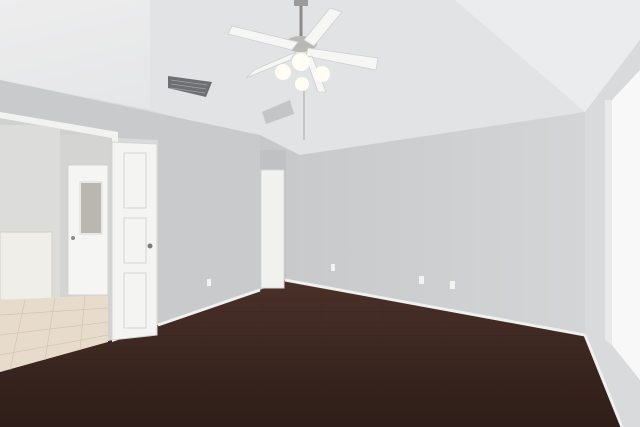 Image resolution: width=640 pixels, height=427 pixels. What do you see at coordinates (272, 229) in the screenshot?
I see `closet-door` at bounding box center [272, 229].